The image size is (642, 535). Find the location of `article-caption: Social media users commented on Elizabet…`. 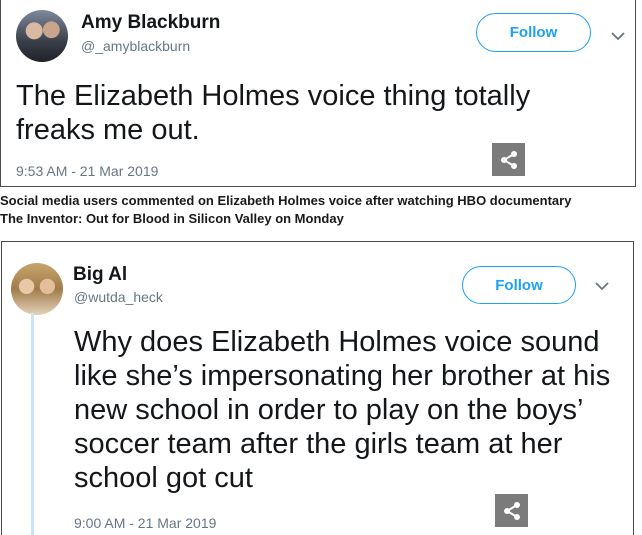

article-caption: Social media users commented on Elizabet… is located at coordinates (320, 210).